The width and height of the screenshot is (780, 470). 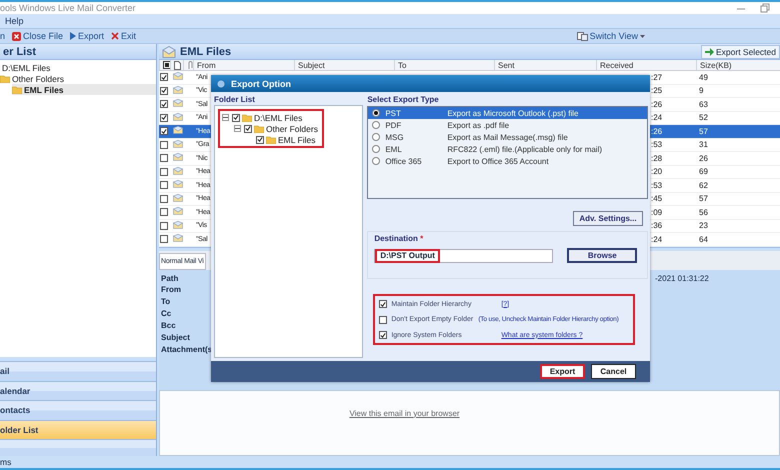 I want to click on nav-button: older List, so click(x=78, y=429).